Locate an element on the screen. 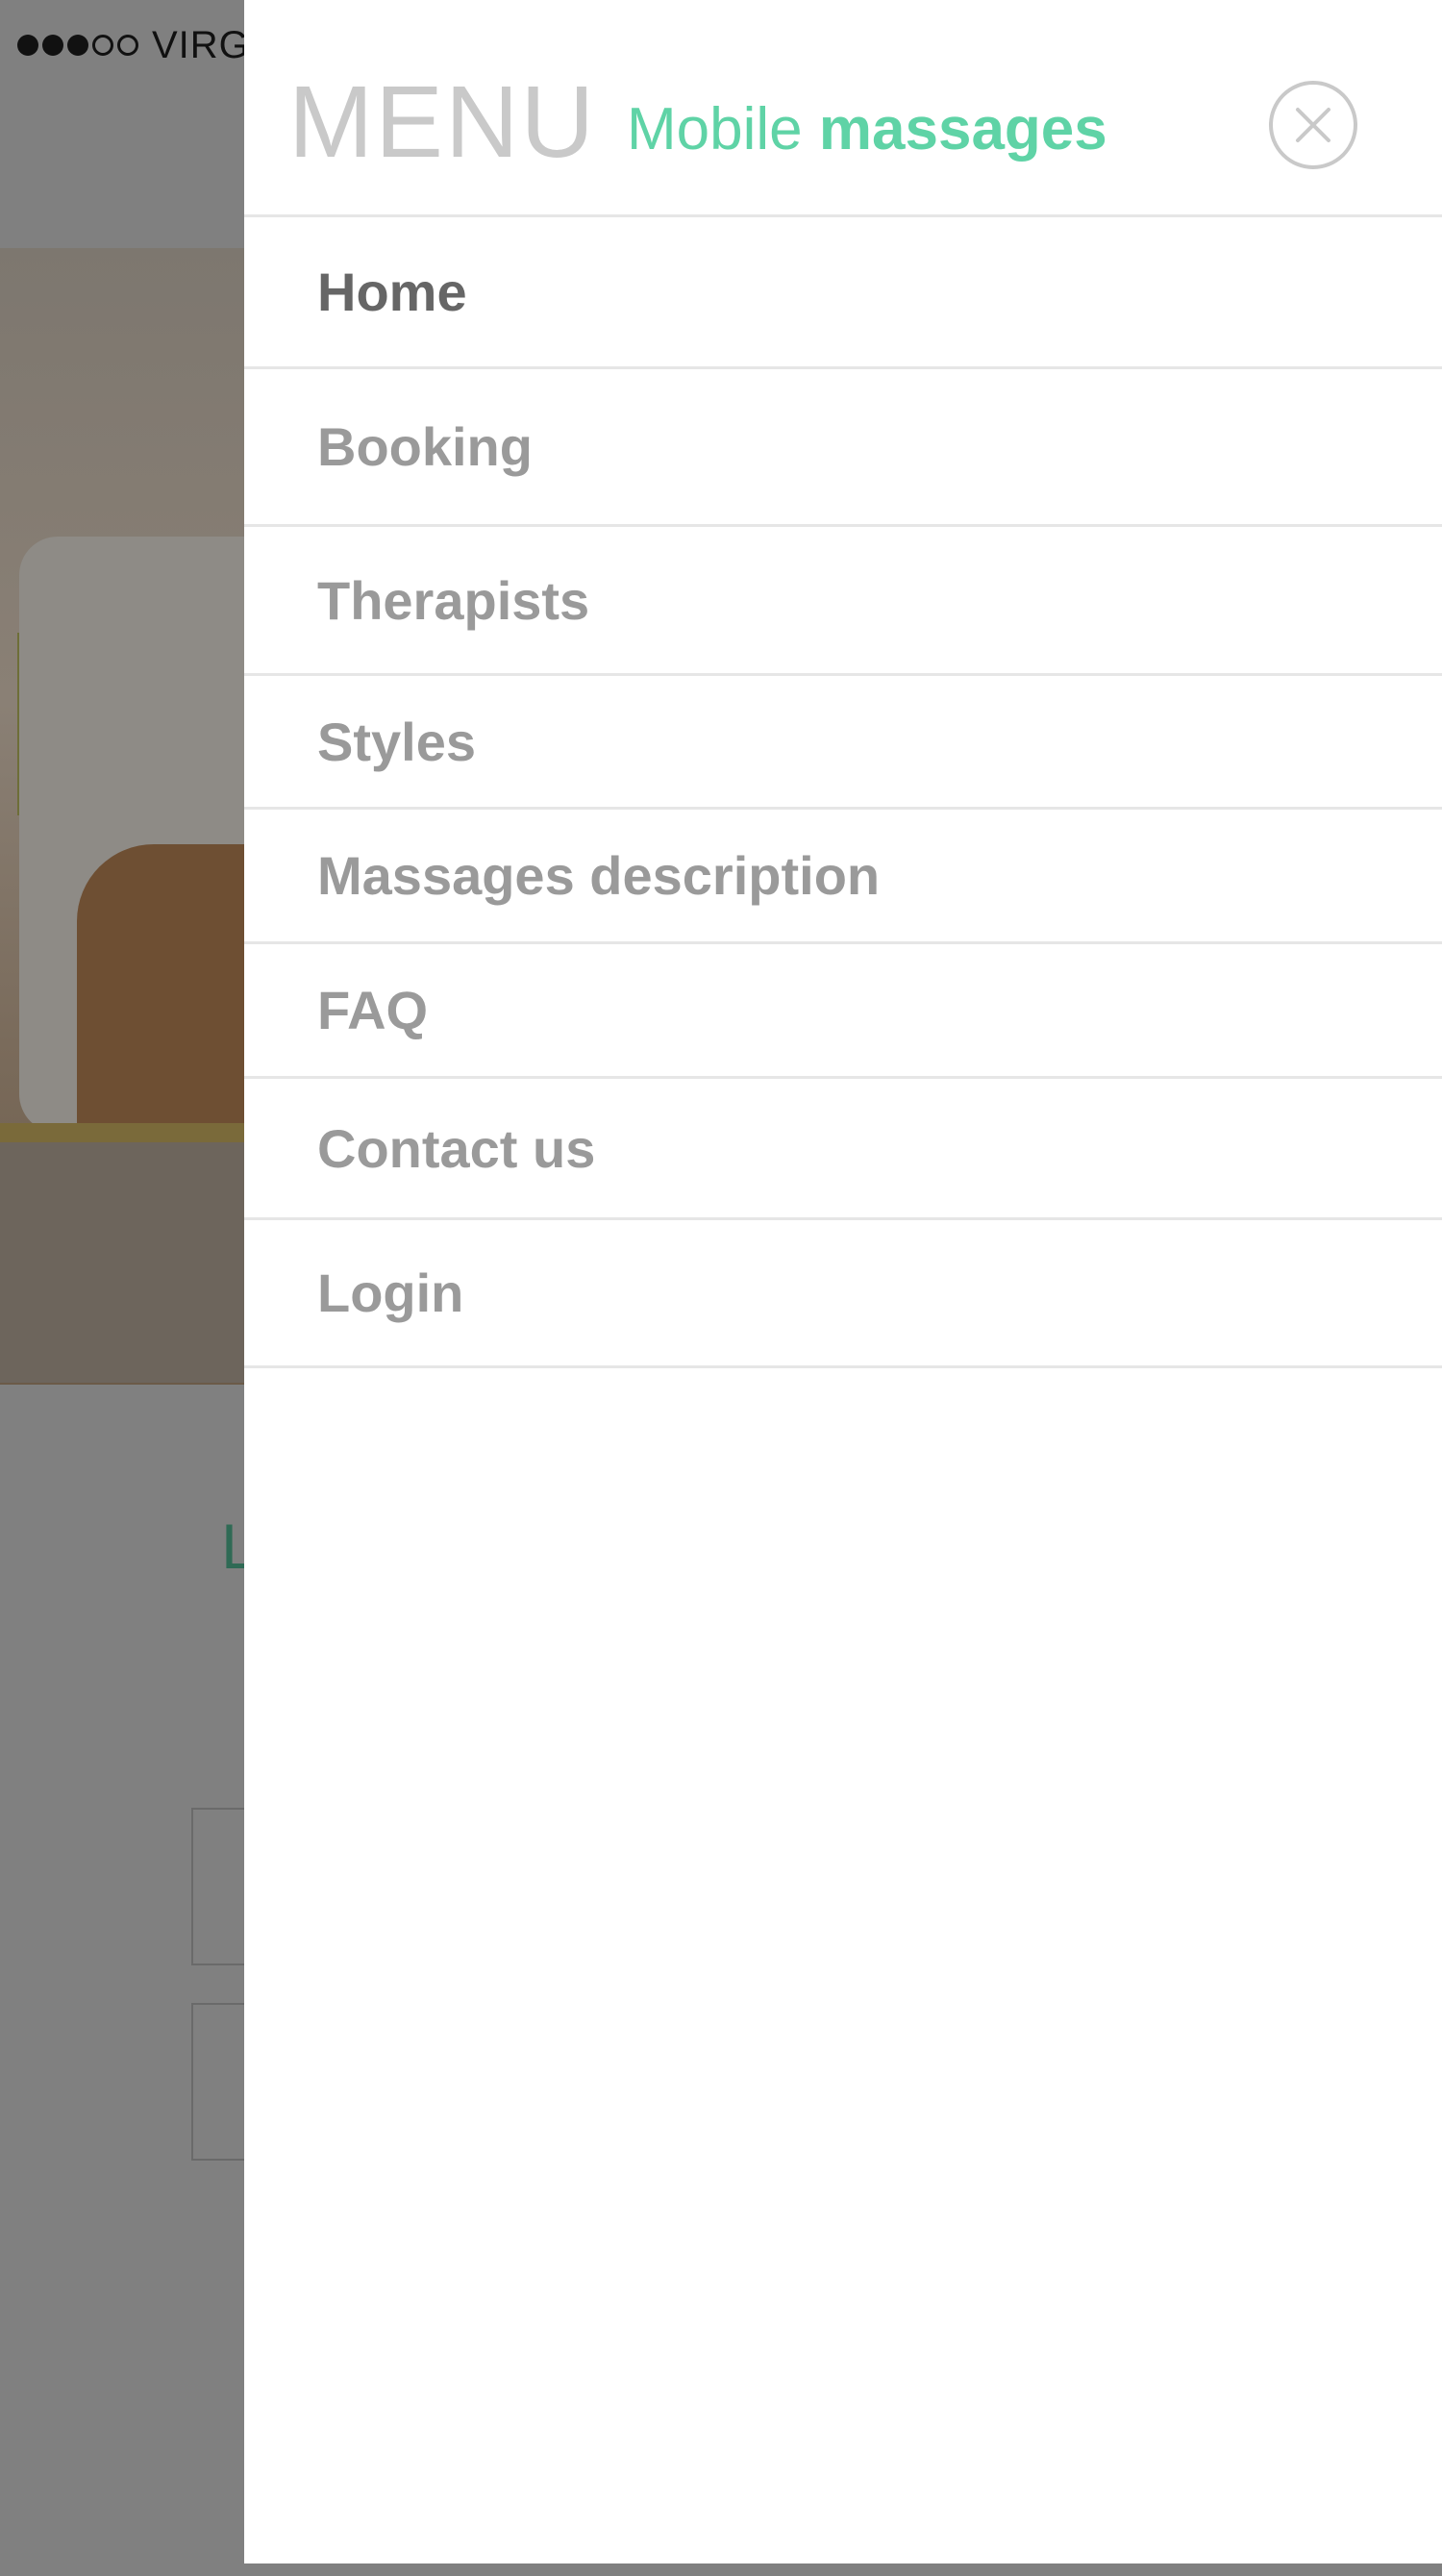  menu-item-label: FAQ is located at coordinates (373, 1010).